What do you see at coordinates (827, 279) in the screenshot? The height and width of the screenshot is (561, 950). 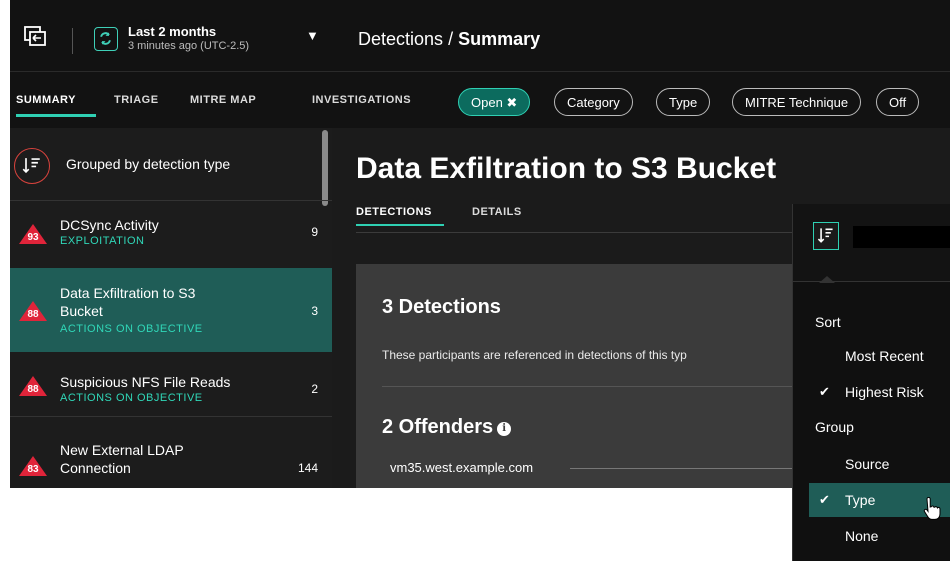 I see `dropdown-pointer` at bounding box center [827, 279].